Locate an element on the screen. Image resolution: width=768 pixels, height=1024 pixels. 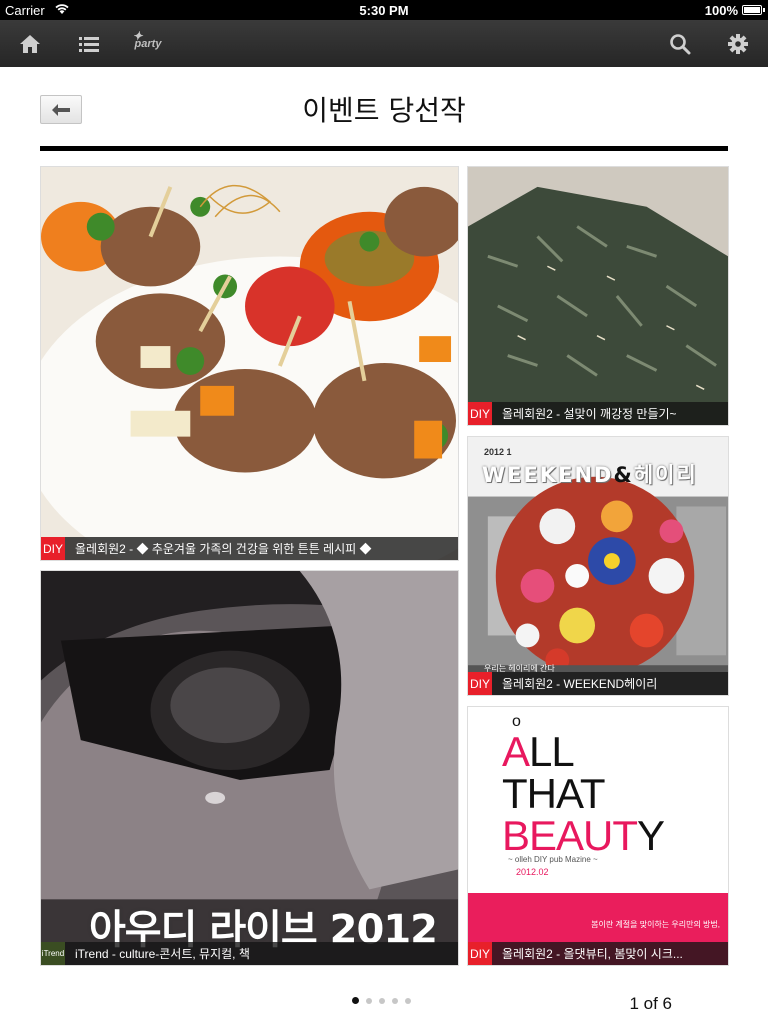
tile-caption: DIY 올레회원2 - ◆ 추운겨울 가족의 건강을 위한 튼튼 레시피 ◆ is located at coordinates (249, 548).